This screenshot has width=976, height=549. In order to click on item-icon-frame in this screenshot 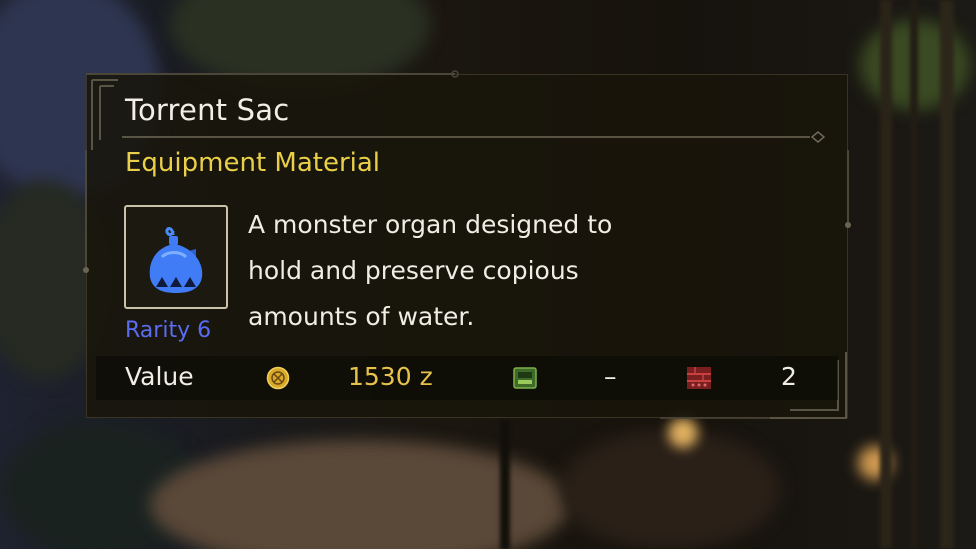, I will do `click(176, 257)`.